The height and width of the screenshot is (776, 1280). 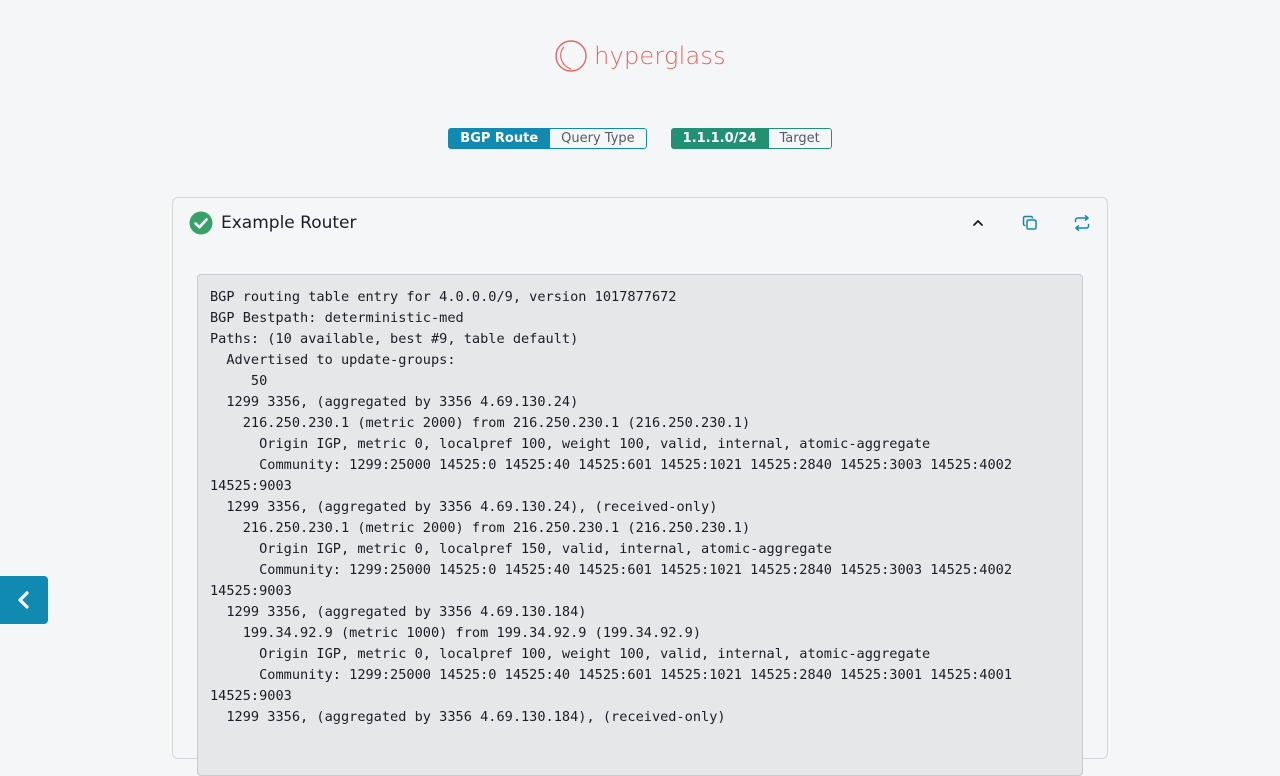 I want to click on chevron-left-icon, so click(x=23, y=600).